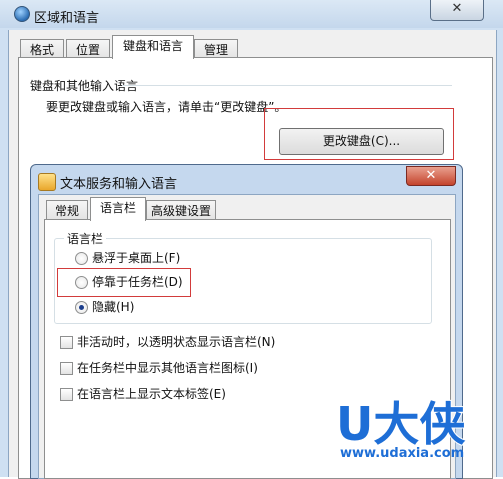 This screenshot has width=503, height=479. I want to click on tab-general: 常规, so click(67, 210).